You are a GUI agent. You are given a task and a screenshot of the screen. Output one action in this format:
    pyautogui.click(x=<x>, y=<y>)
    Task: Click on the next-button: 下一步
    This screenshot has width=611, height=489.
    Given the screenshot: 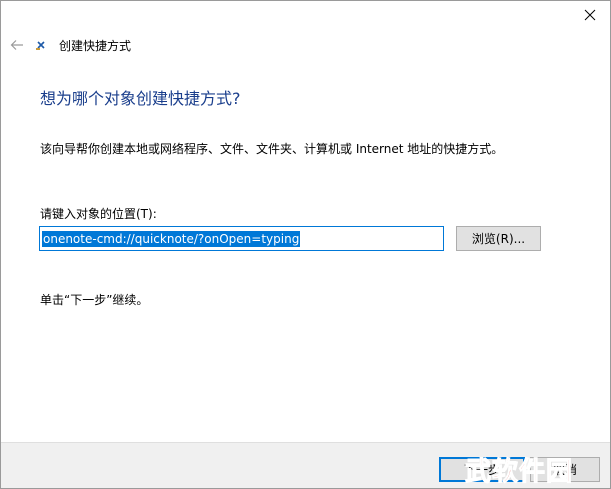 What is the action you would take?
    pyautogui.click(x=482, y=469)
    